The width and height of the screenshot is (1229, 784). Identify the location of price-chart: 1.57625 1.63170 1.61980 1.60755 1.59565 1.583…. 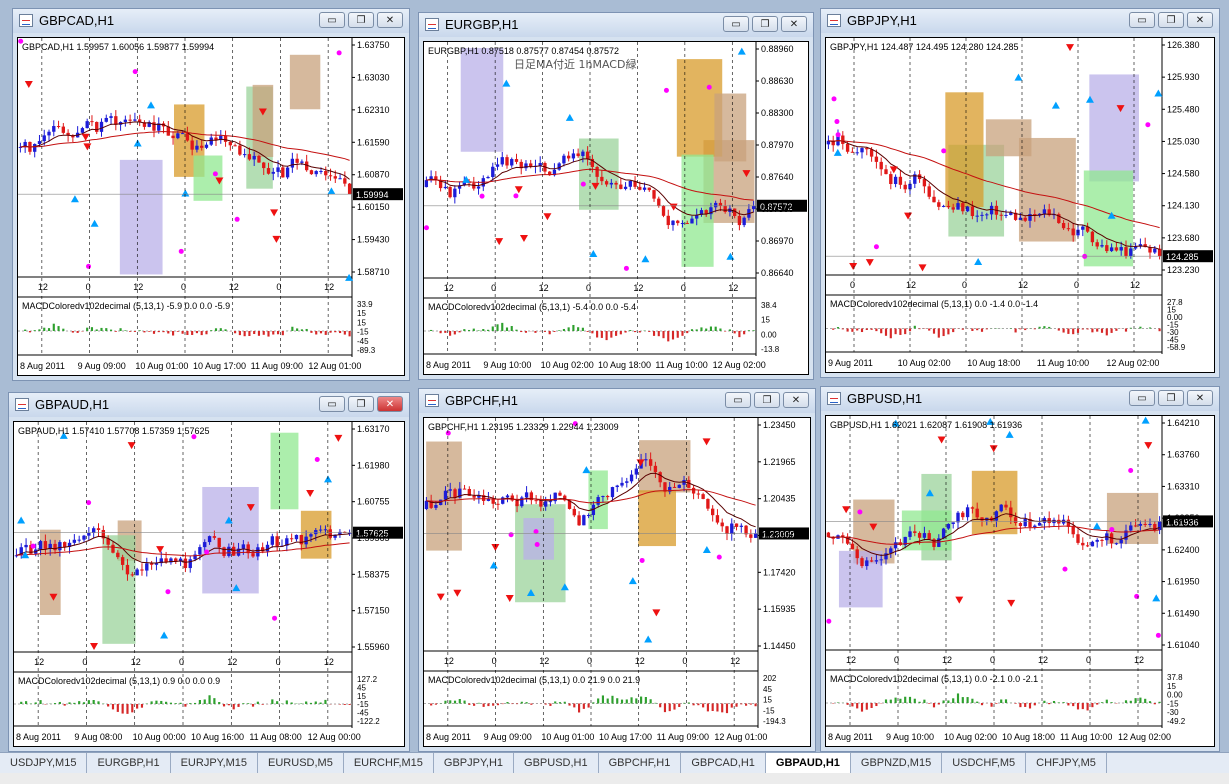
(209, 584).